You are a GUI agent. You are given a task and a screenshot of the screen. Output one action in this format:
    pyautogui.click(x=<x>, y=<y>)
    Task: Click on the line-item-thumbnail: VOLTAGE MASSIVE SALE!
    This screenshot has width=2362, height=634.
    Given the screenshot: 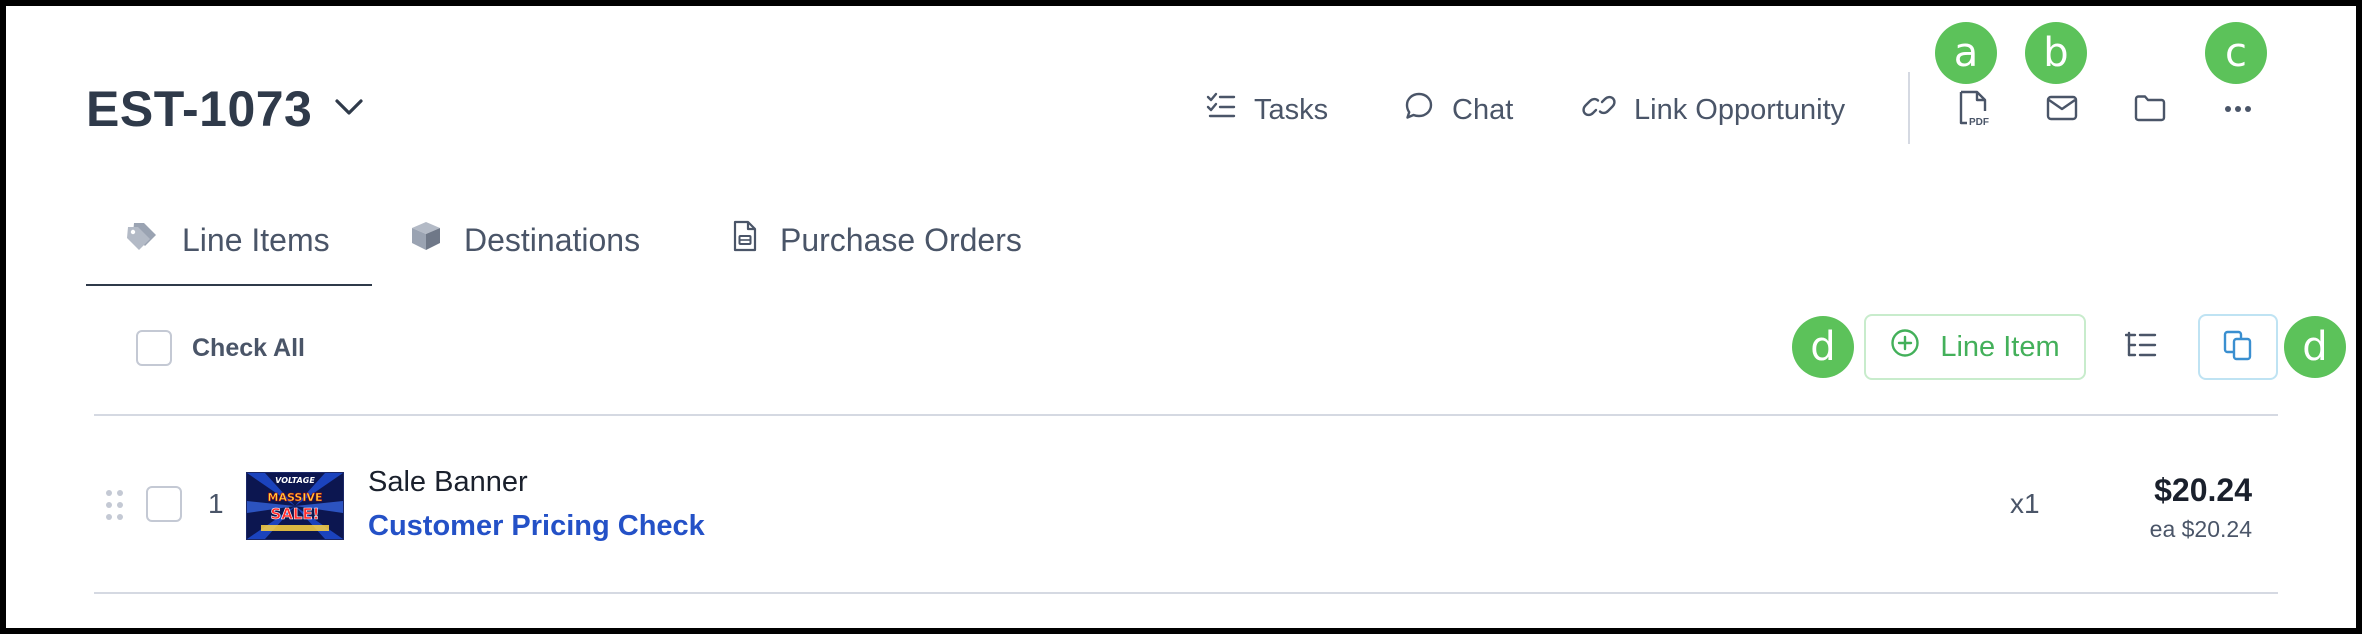 What is the action you would take?
    pyautogui.click(x=295, y=506)
    